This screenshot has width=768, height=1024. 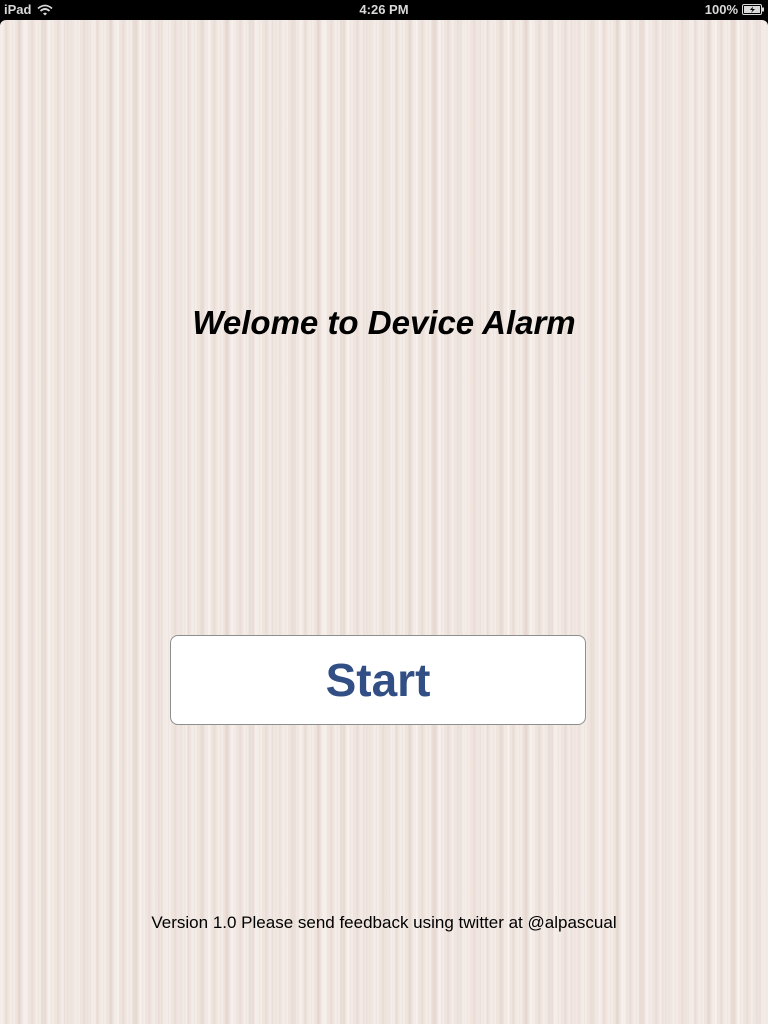 I want to click on welcome-title: Welome to Device Alarm, so click(x=384, y=322).